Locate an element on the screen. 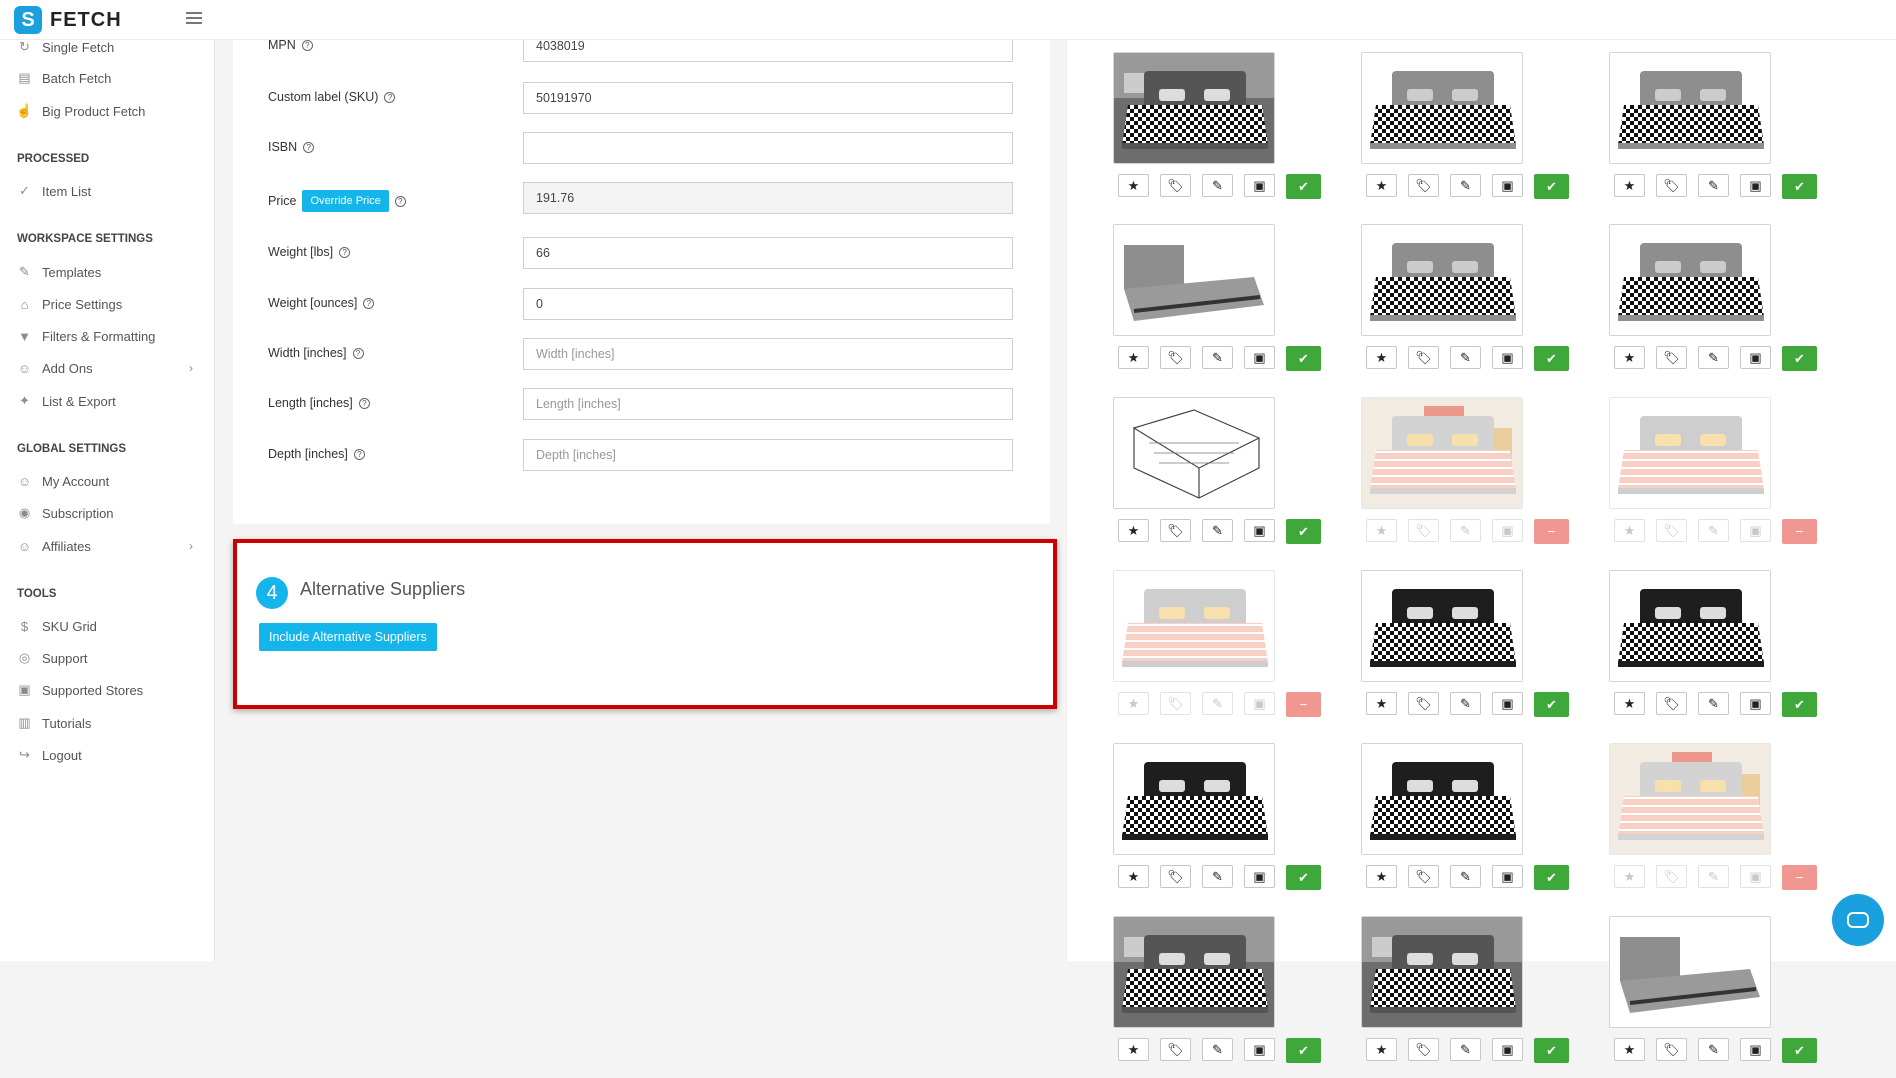 Image resolution: width=1896 pixels, height=1078 pixels. sidebar-item-sku-grid: $ SKU Grid is located at coordinates (57, 626).